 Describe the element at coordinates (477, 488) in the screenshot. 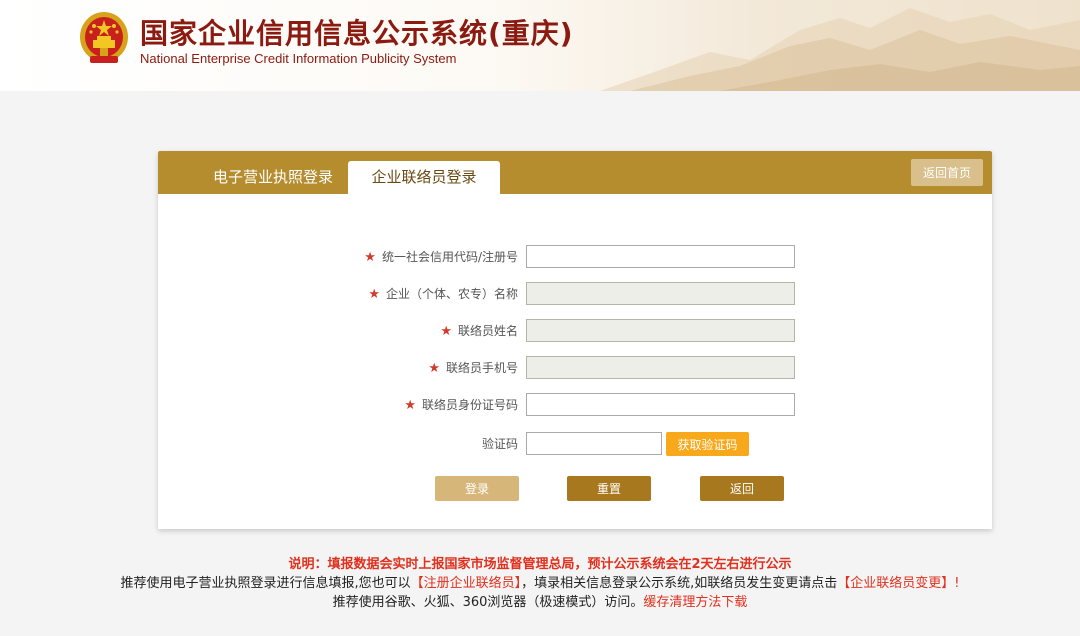

I see `login-button: 登录` at that location.